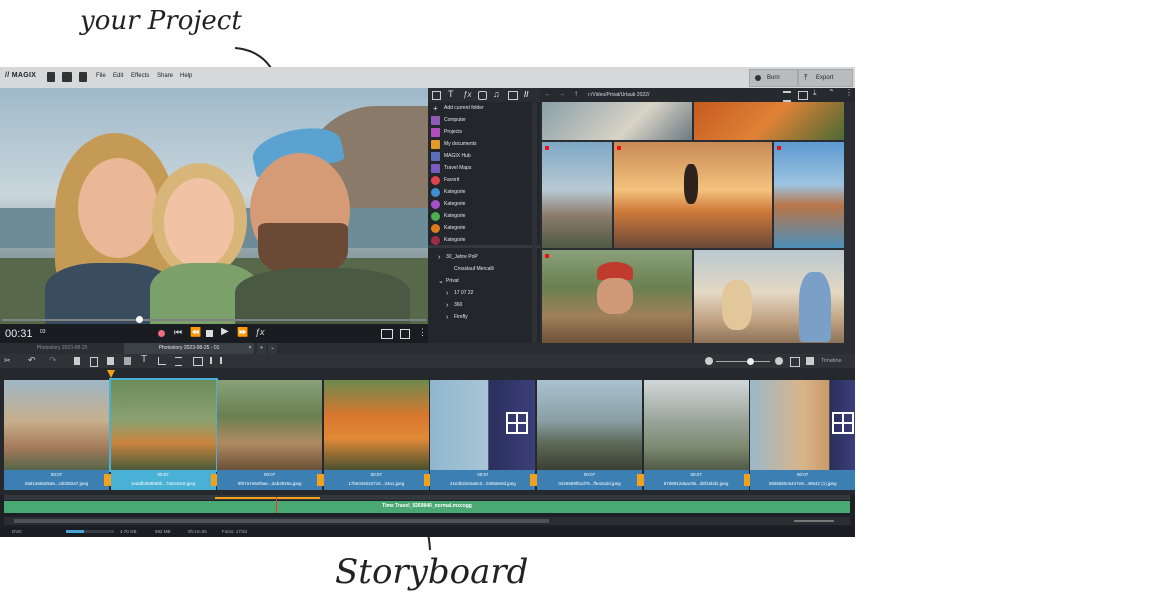 The height and width of the screenshot is (607, 1170). I want to click on stop-button, so click(209, 333).